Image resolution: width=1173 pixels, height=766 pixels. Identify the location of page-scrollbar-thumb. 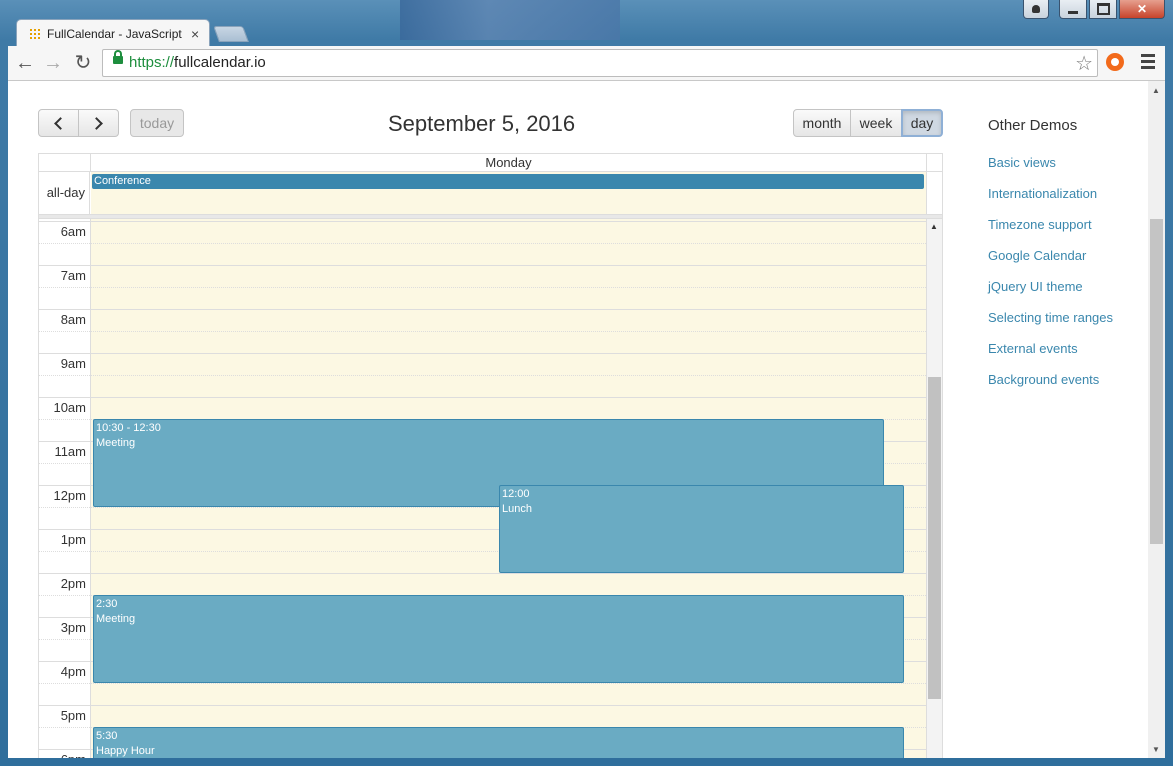
(1156, 381).